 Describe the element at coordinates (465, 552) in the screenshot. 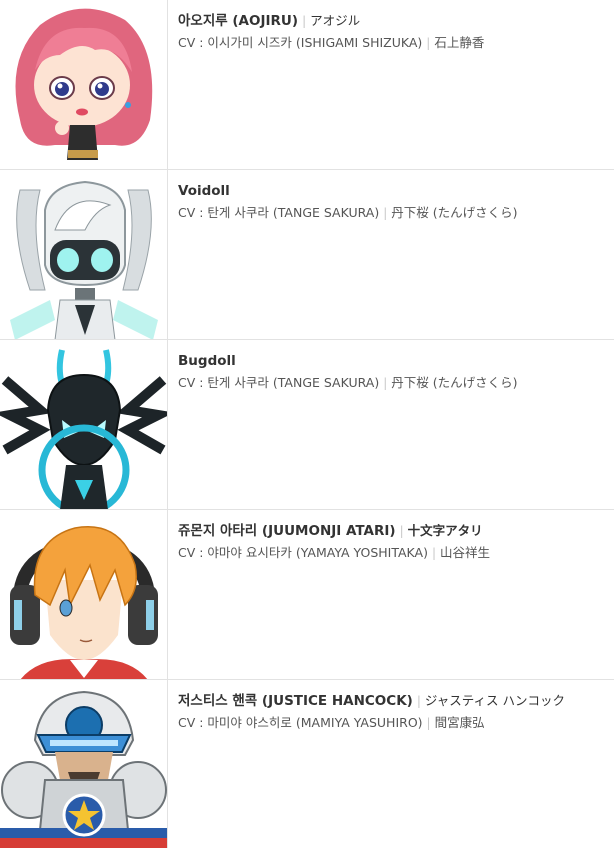

I see `voice-actor-jp: 山谷祥生` at that location.